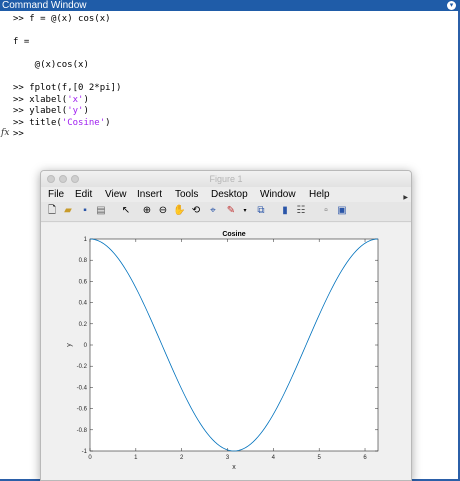  I want to click on brush-icon: ✎, so click(231, 211).